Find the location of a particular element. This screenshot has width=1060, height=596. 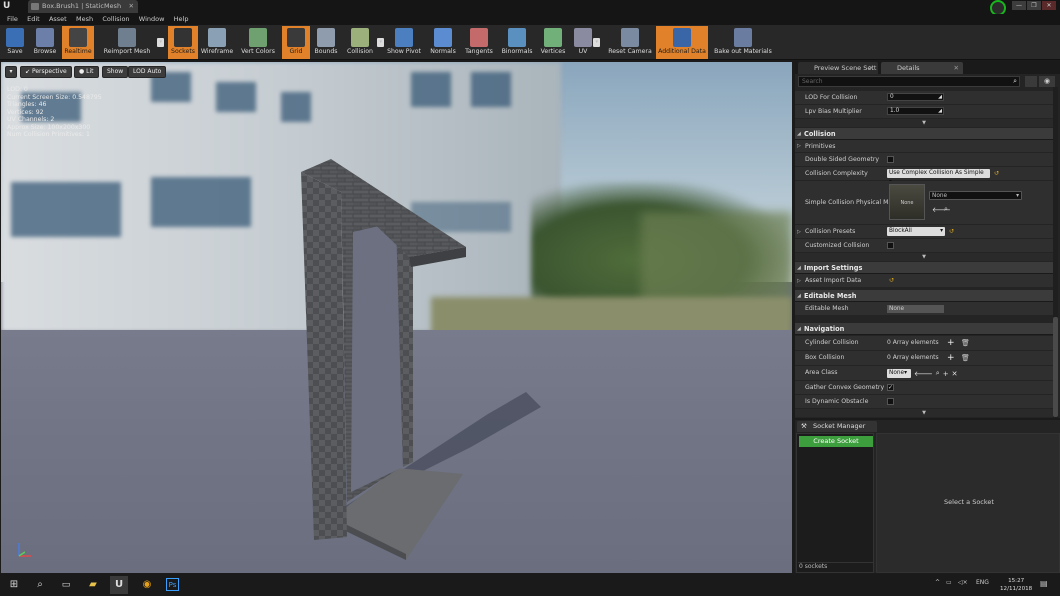

physical-material-dropdown: None ▾ is located at coordinates (975, 195).